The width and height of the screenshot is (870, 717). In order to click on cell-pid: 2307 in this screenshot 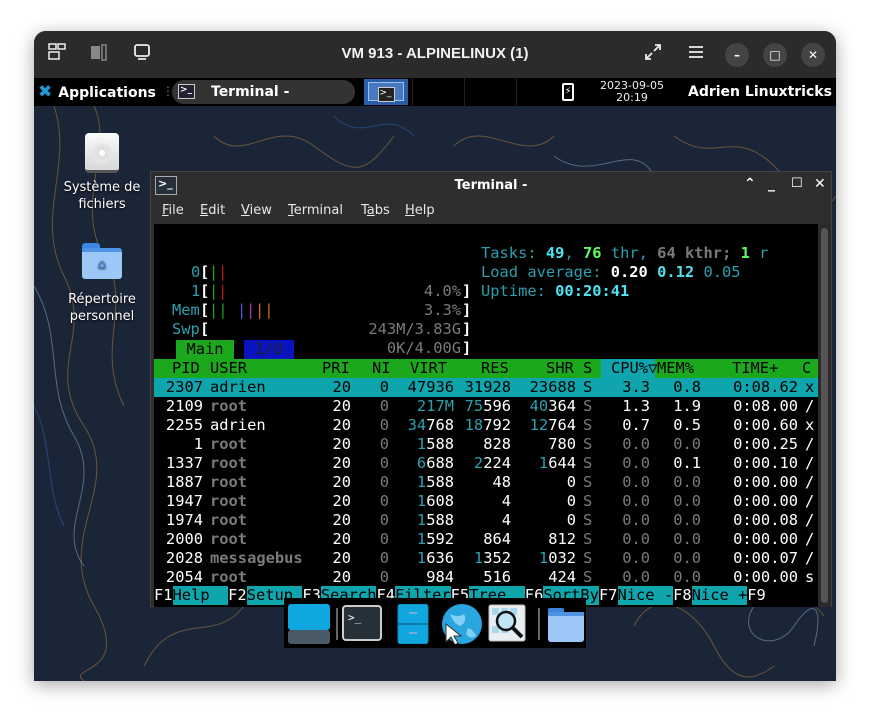, I will do `click(184, 387)`.